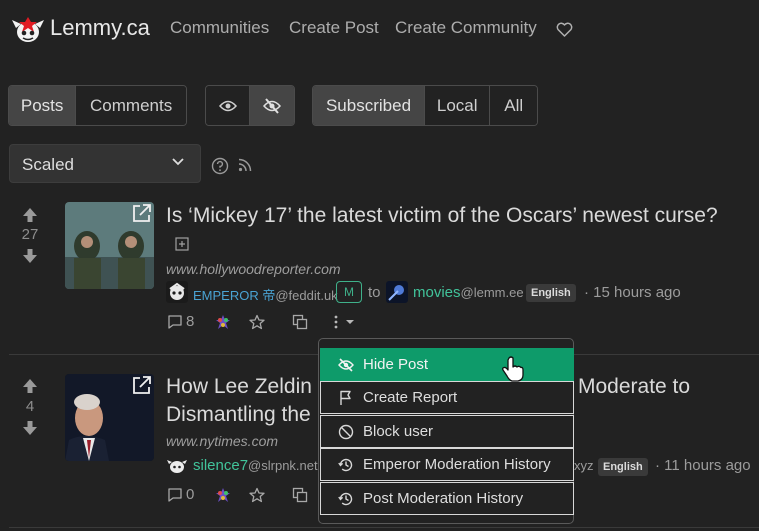 The height and width of the screenshot is (531, 759). I want to click on chevron-down-icon, so click(178, 162).